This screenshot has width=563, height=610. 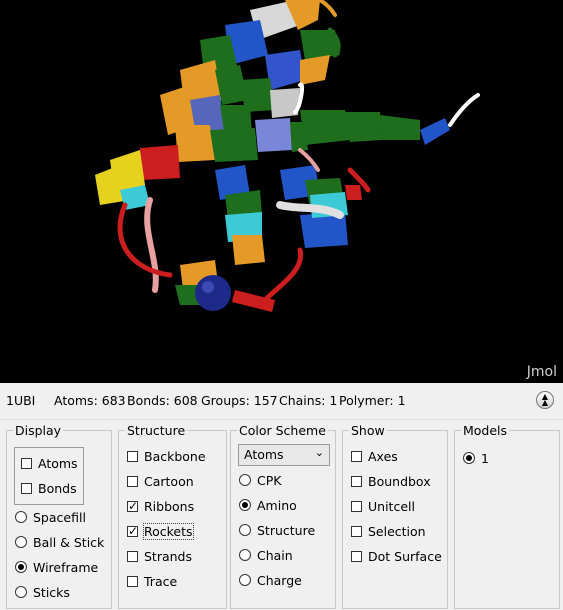 I want to click on cartoon-checkbox: Cartoon, so click(x=160, y=481).